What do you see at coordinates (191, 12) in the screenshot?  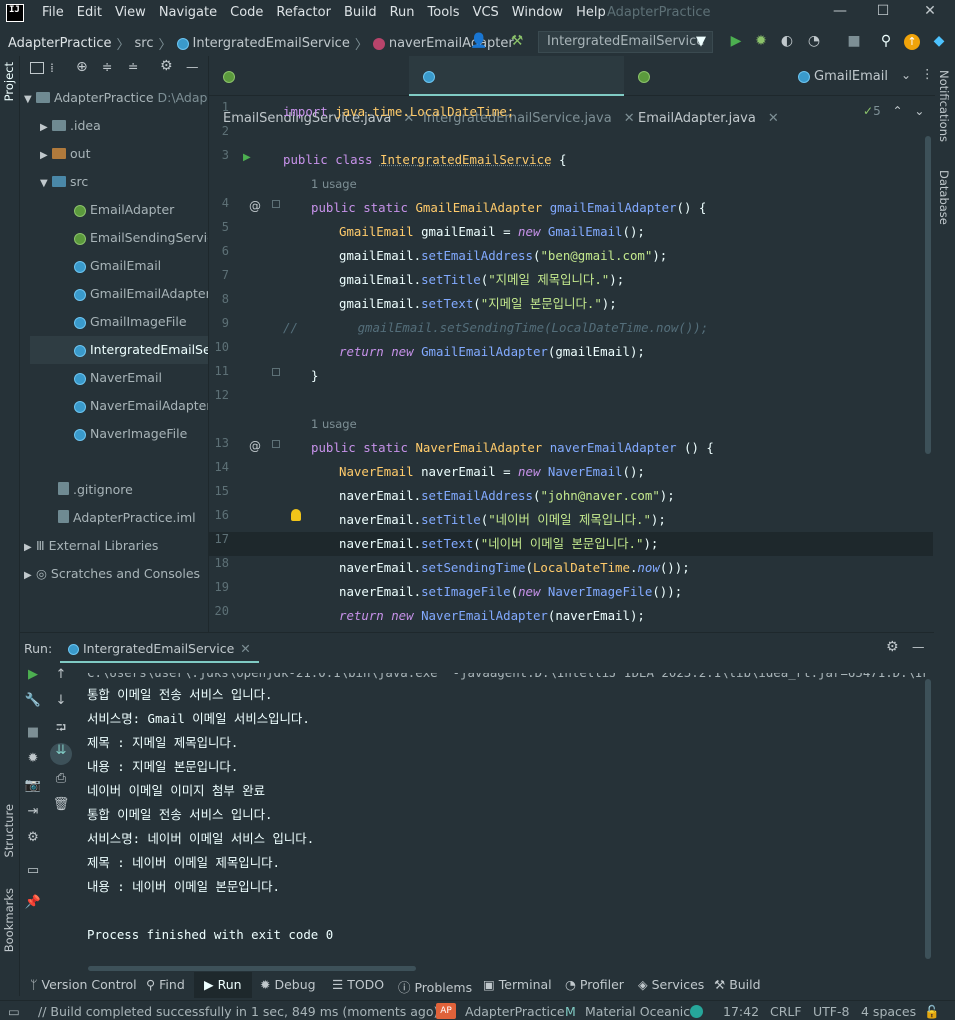 I see `menu-navigate: Navigate` at bounding box center [191, 12].